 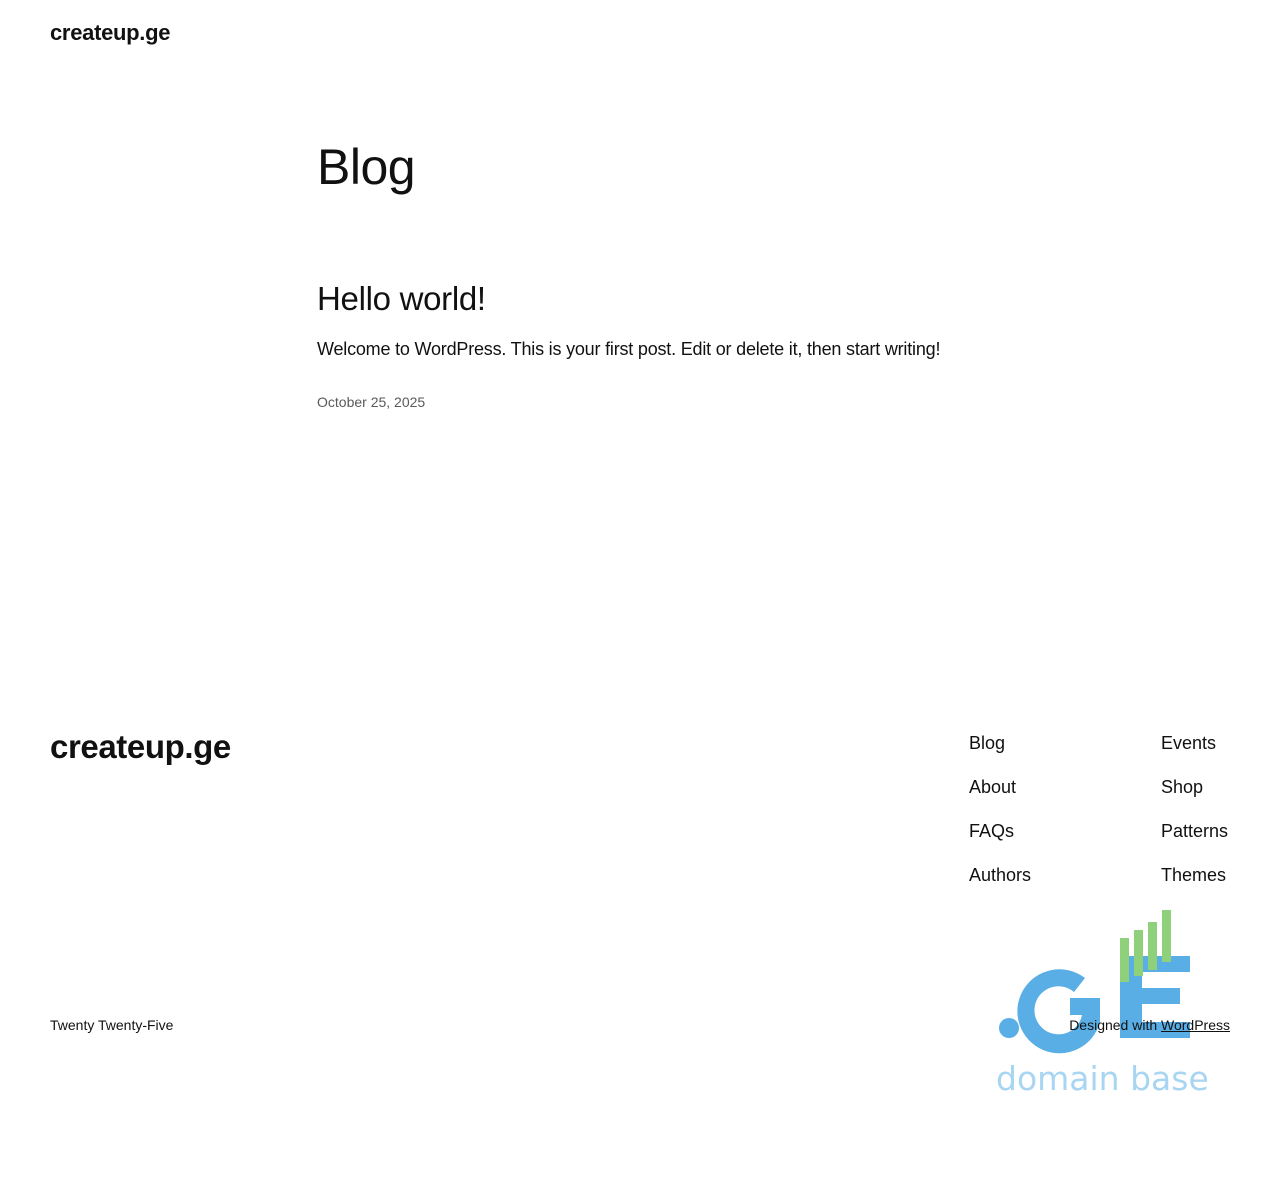 What do you see at coordinates (112, 1025) in the screenshot?
I see `theme-credit: Twenty Twenty-Five` at bounding box center [112, 1025].